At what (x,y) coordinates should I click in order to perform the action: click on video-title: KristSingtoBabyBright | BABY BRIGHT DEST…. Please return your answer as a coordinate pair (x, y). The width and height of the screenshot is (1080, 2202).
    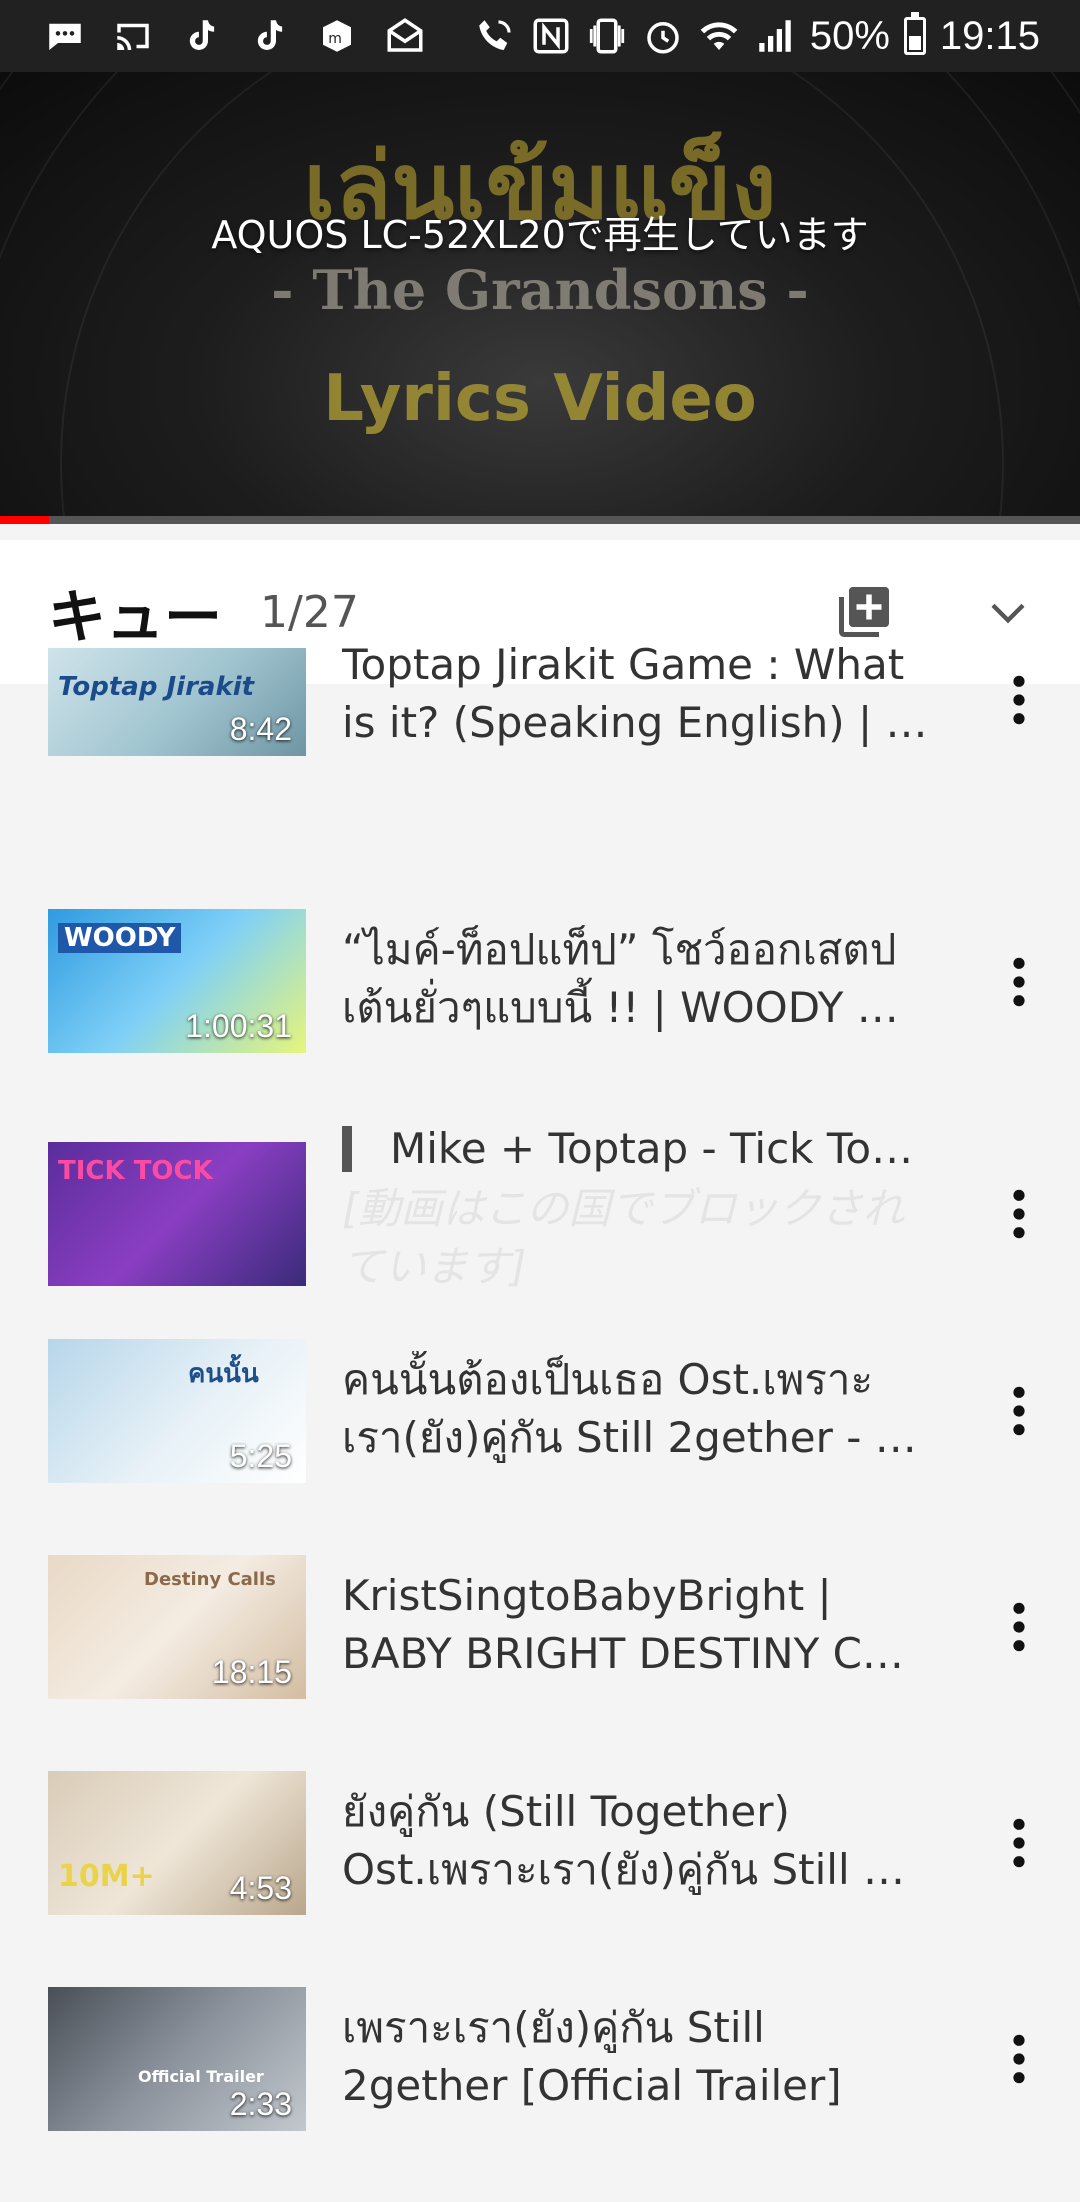
    Looking at the image, I should click on (623, 1624).